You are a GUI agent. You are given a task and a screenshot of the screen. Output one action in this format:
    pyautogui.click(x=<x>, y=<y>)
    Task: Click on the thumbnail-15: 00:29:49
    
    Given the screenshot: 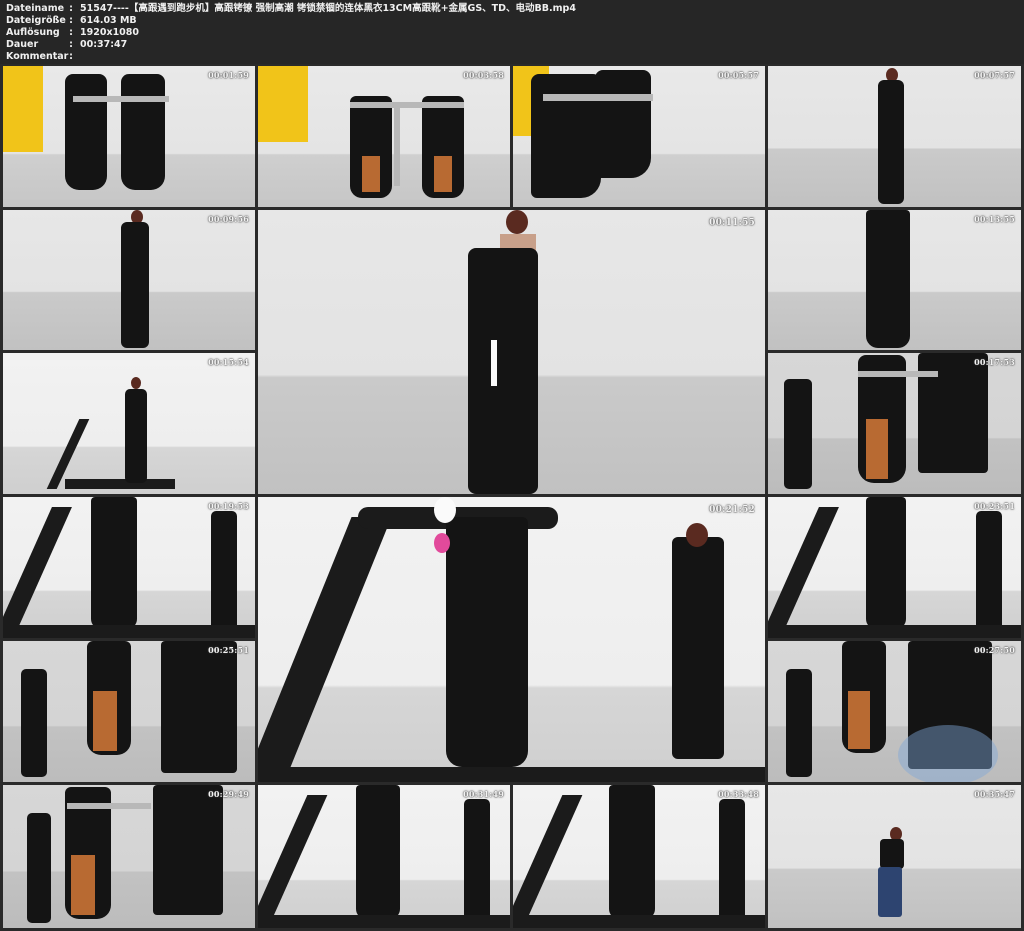 What is the action you would take?
    pyautogui.click(x=129, y=856)
    